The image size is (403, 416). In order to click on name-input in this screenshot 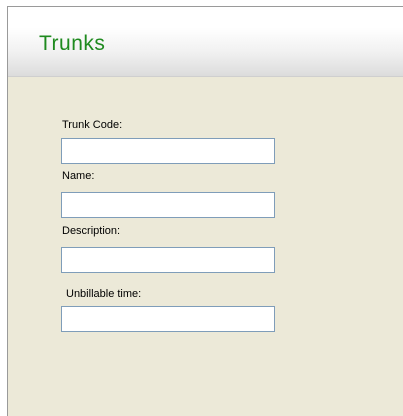, I will do `click(168, 205)`.